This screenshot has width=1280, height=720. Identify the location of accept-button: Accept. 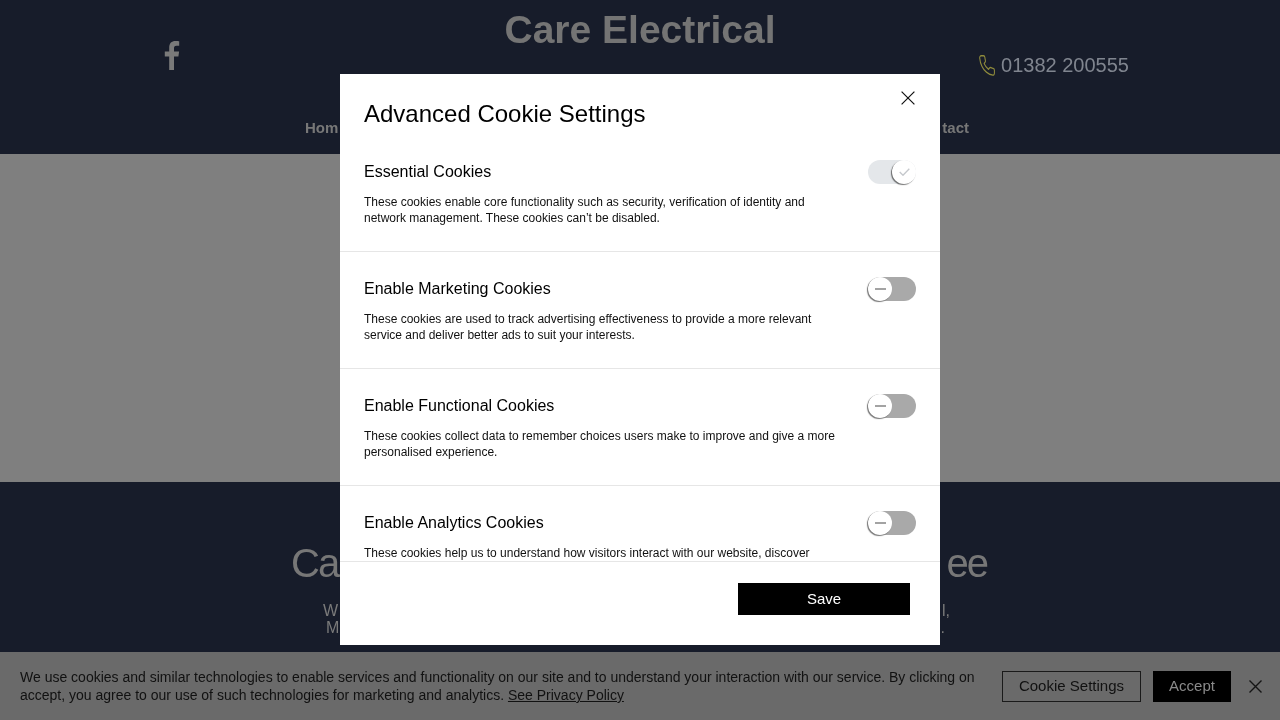
(1192, 686).